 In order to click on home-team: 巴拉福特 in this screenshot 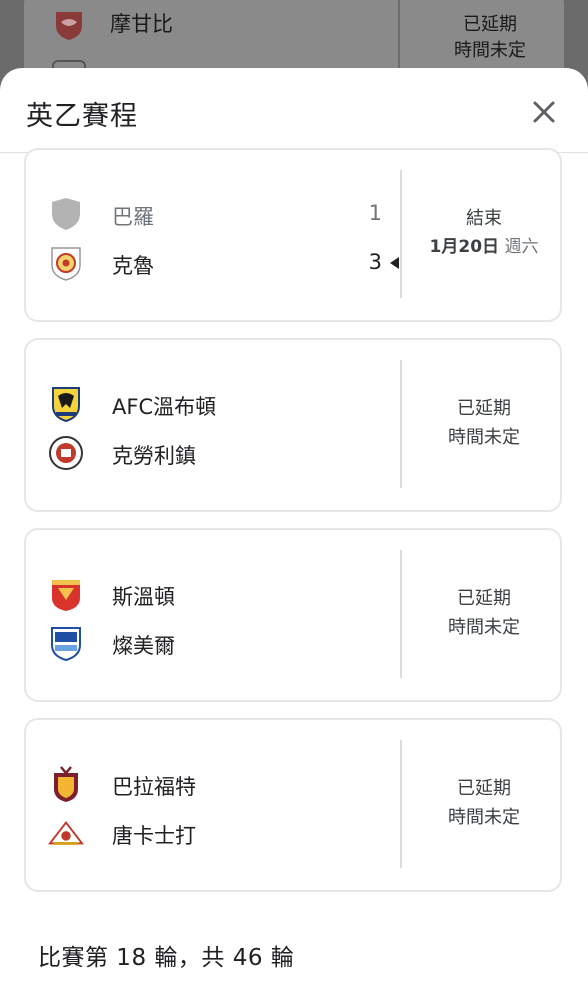, I will do `click(122, 784)`.